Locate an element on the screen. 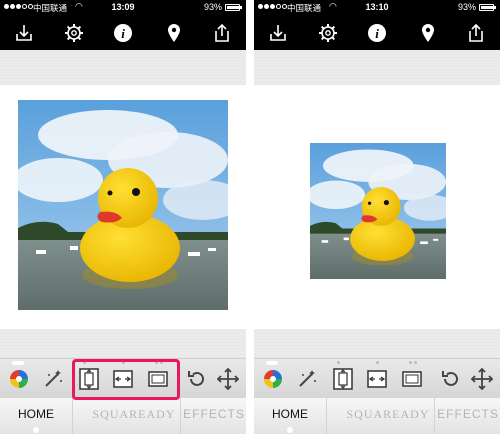  status-bar: 中国联通 ◠ 13:09 93% is located at coordinates (123, 8).